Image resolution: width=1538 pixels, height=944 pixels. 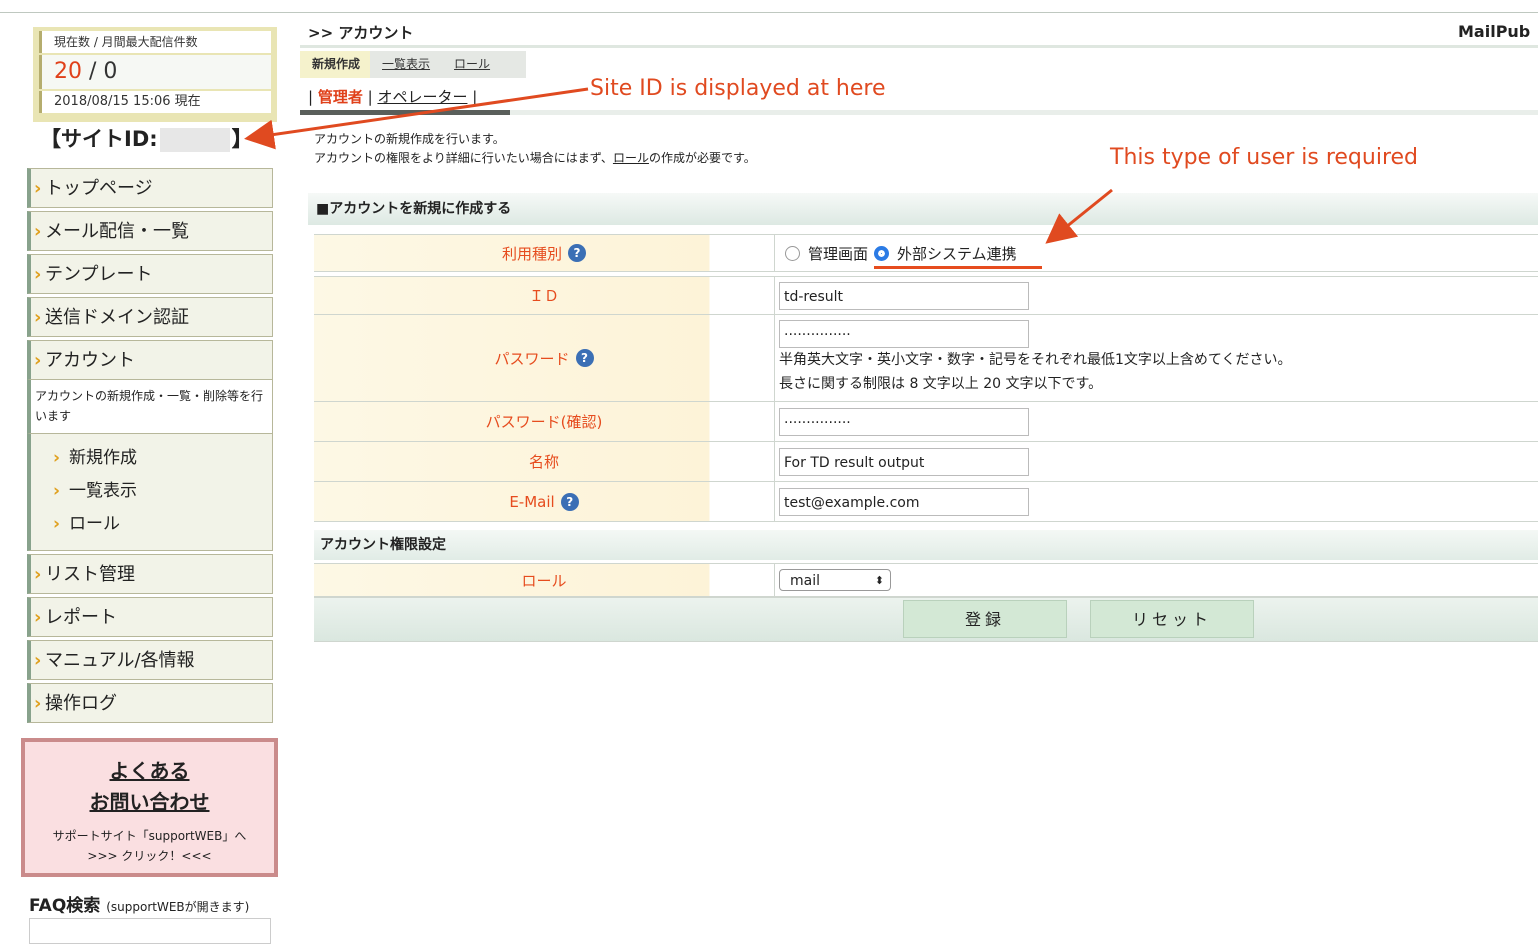 I want to click on arrow-to-site-id, so click(x=416, y=118).